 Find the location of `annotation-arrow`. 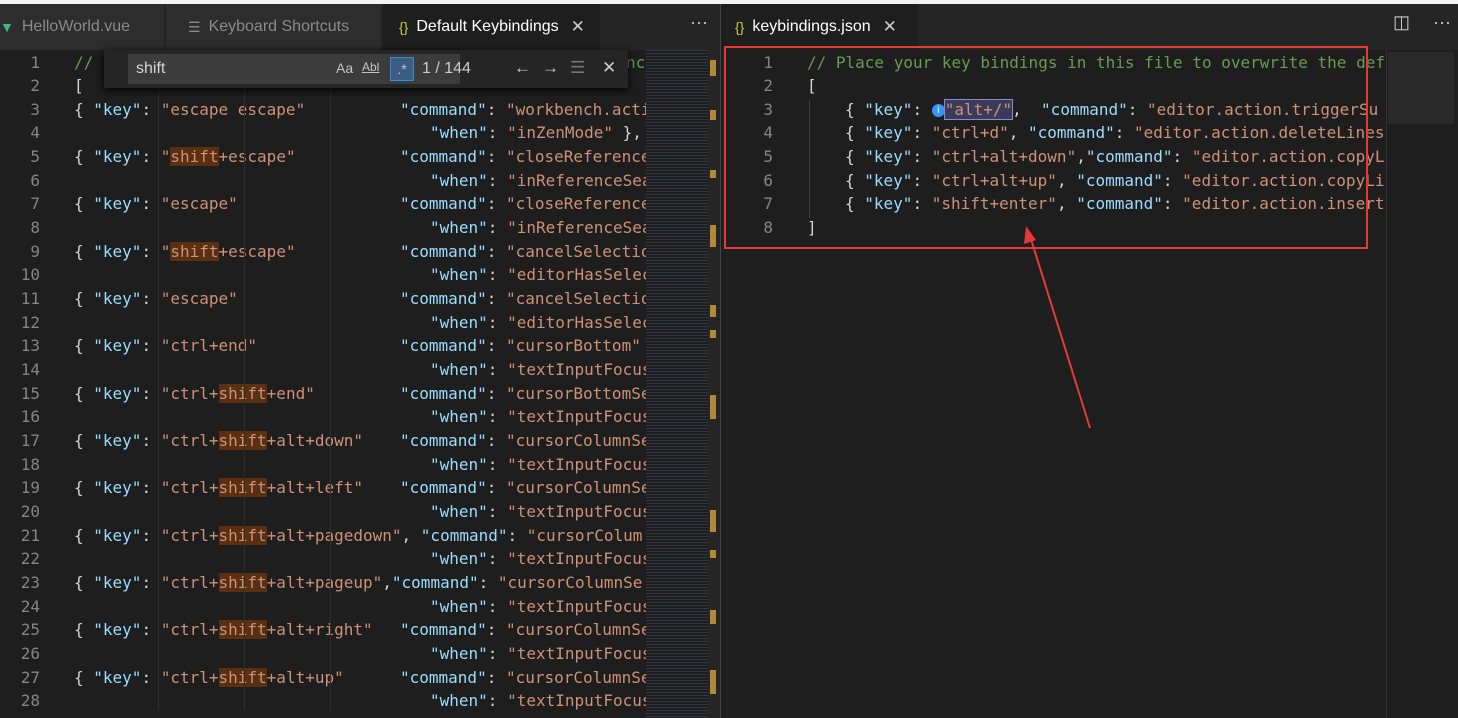

annotation-arrow is located at coordinates (1057, 327).